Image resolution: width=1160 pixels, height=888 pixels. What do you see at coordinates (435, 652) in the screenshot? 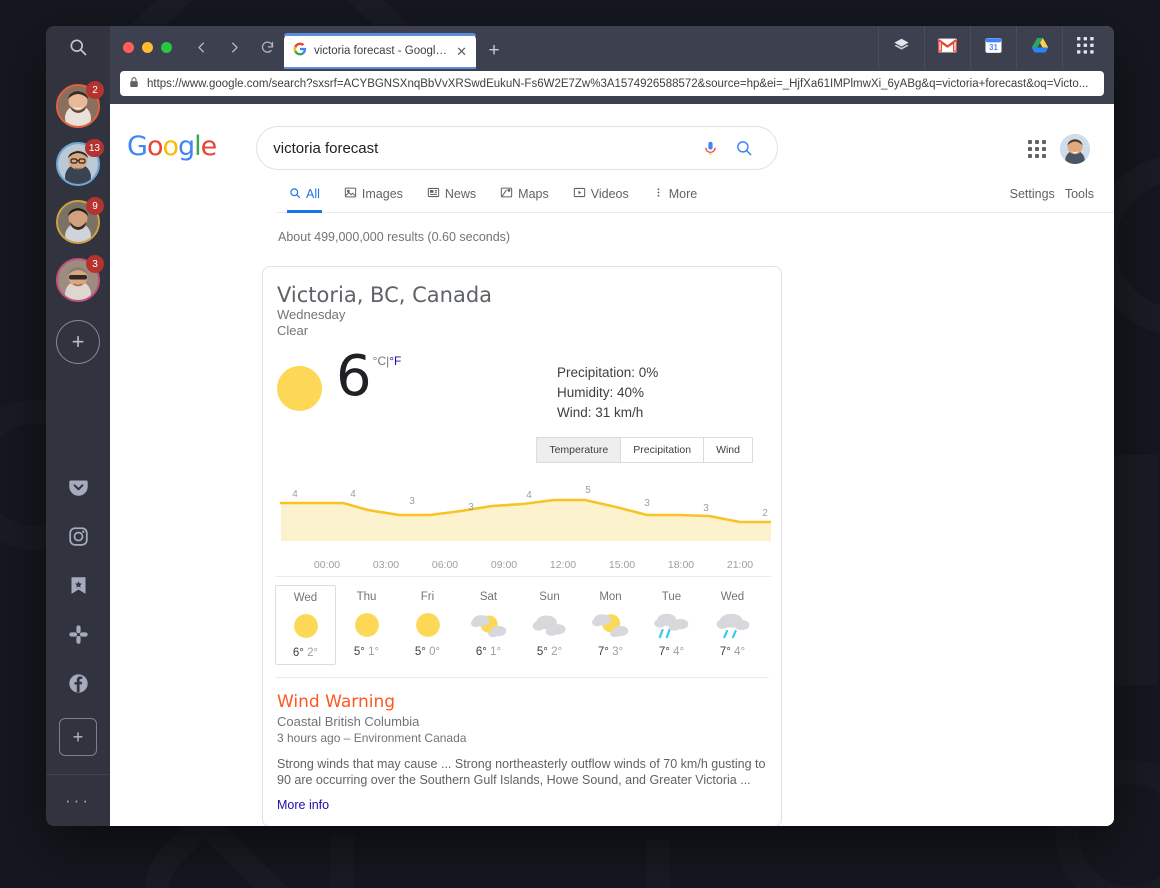
I see `forecast-low: 0°` at bounding box center [435, 652].